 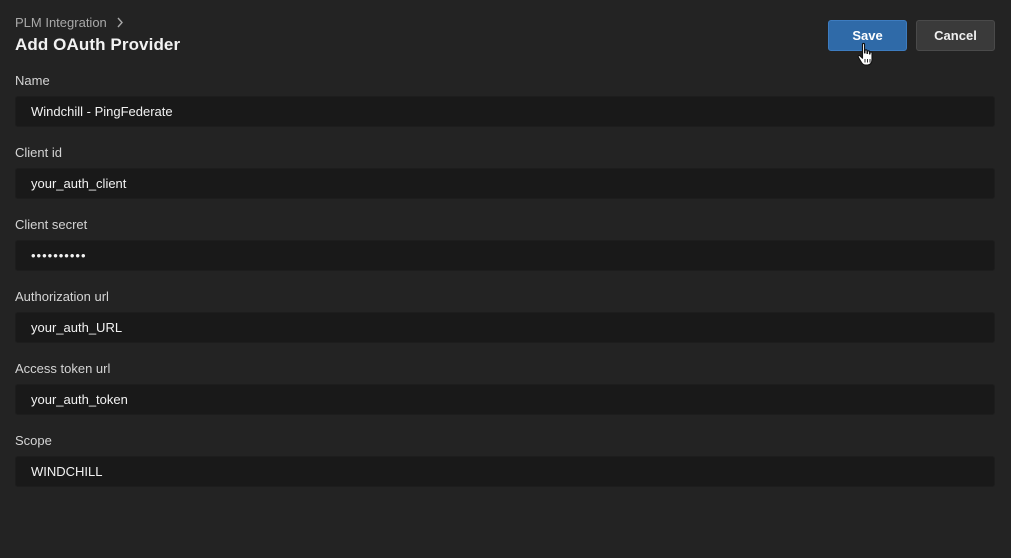 I want to click on client-secret-label: Client secret, so click(x=51, y=224).